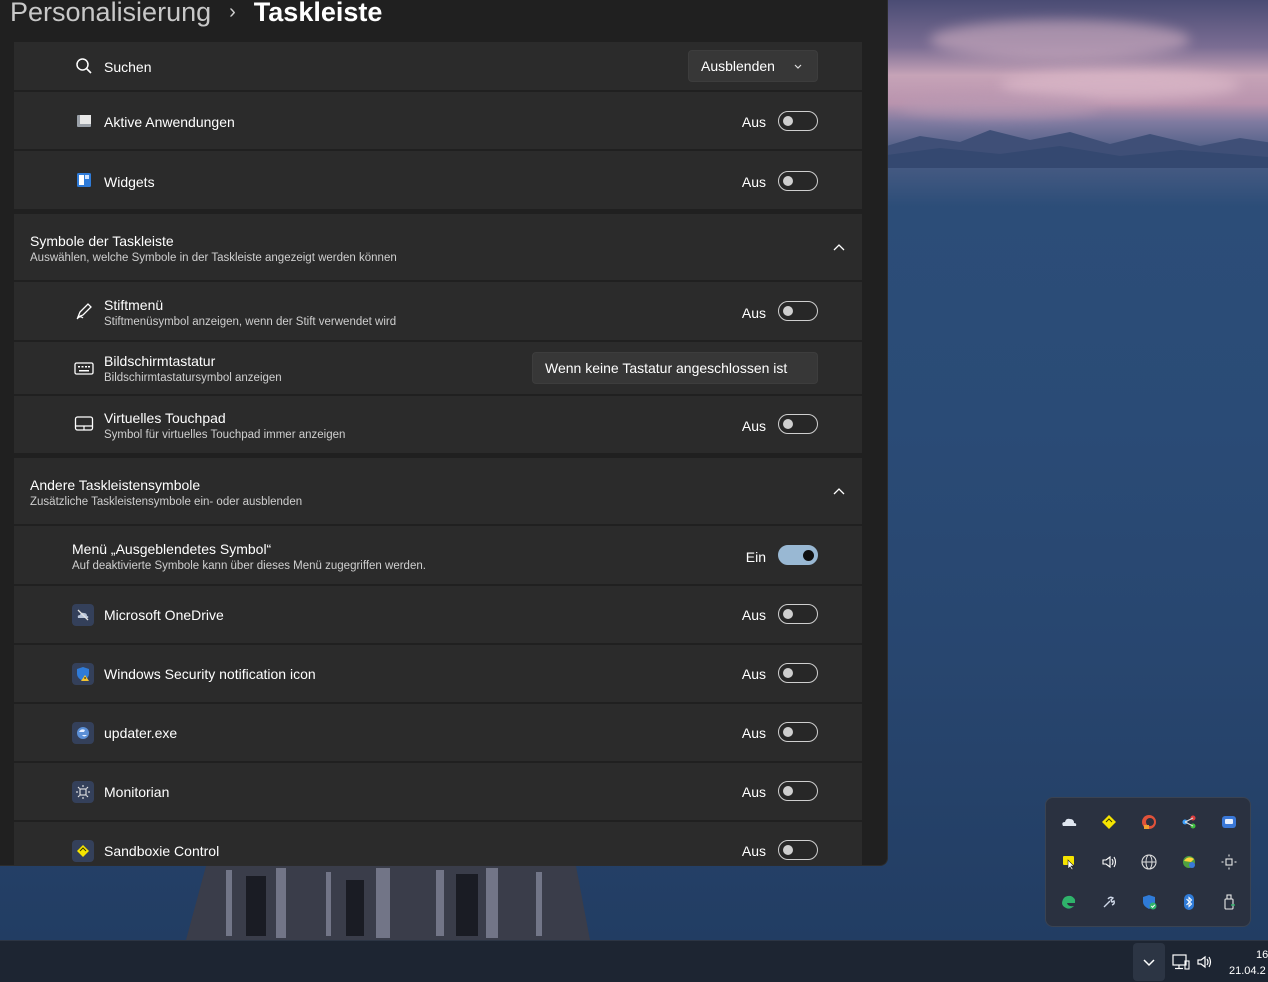 Image resolution: width=1268 pixels, height=982 pixels. I want to click on monitorian-icon, so click(83, 792).